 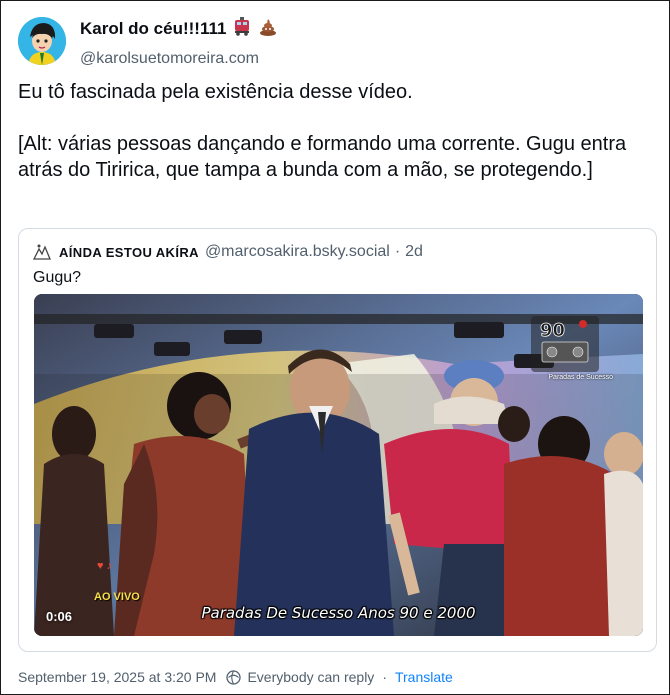 What do you see at coordinates (552, 330) in the screenshot?
I see `svg-text: 90` at bounding box center [552, 330].